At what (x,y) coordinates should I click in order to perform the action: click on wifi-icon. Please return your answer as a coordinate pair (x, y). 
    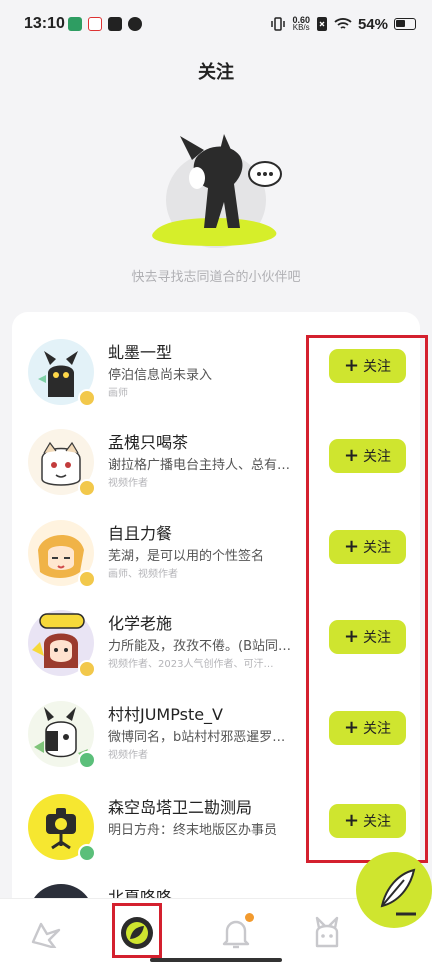
    Looking at the image, I should click on (343, 23).